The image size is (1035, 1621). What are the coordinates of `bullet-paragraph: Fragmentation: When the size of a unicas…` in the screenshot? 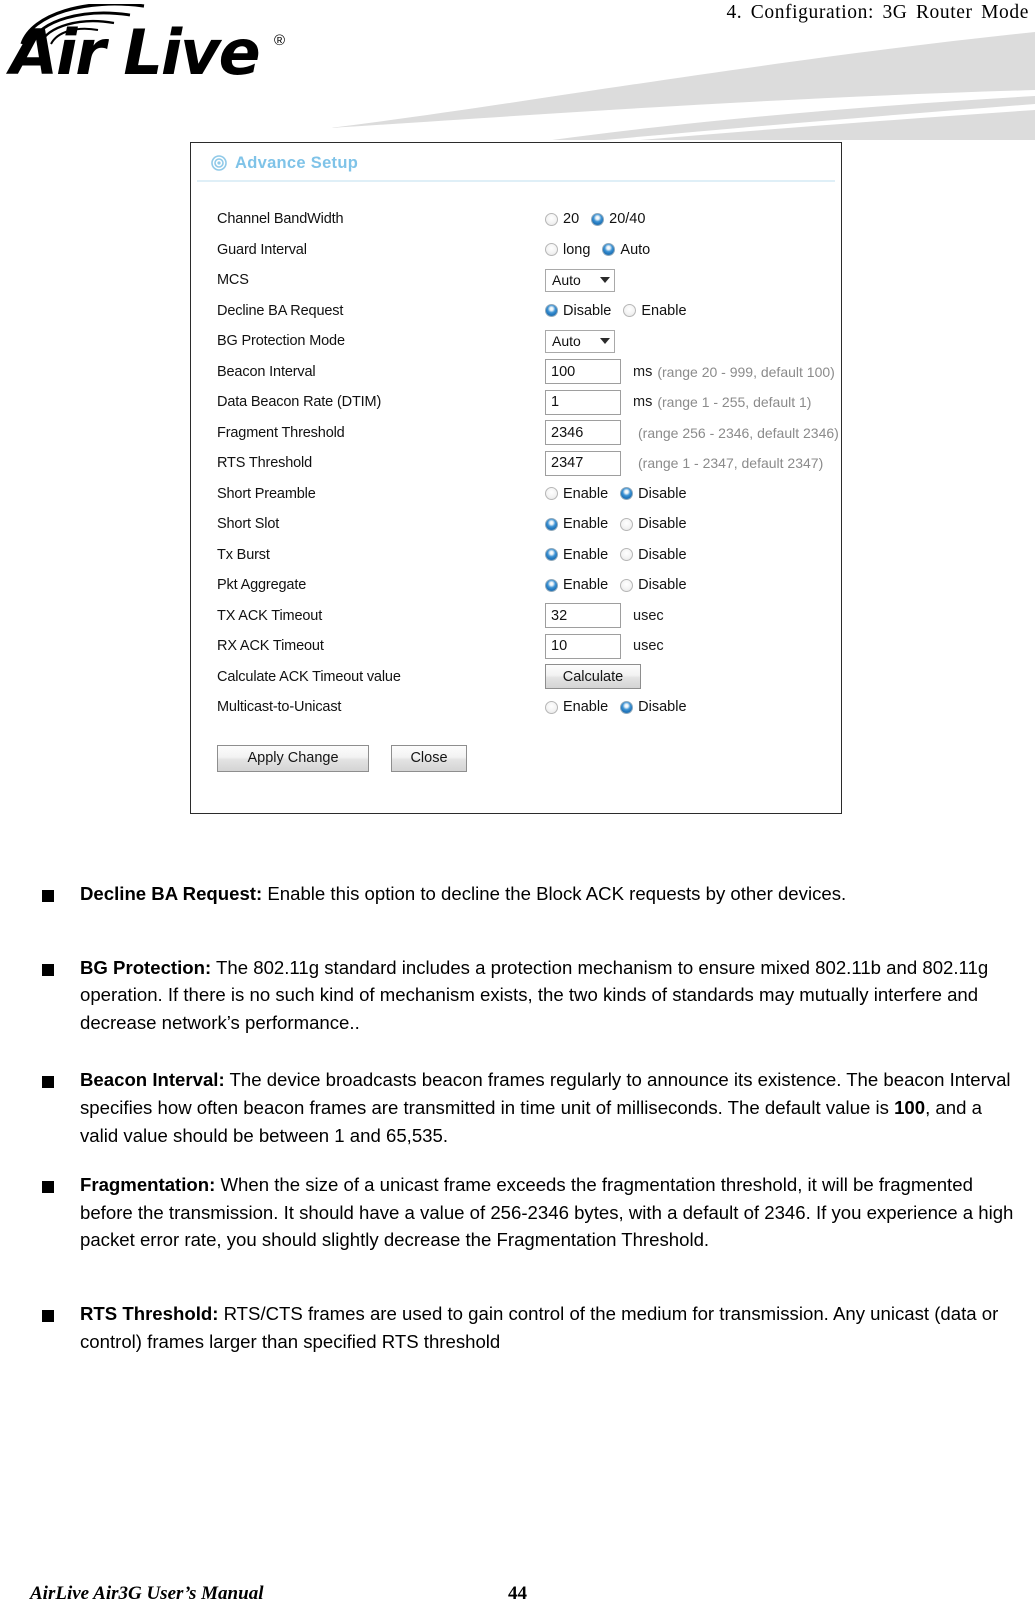 It's located at (550, 1212).